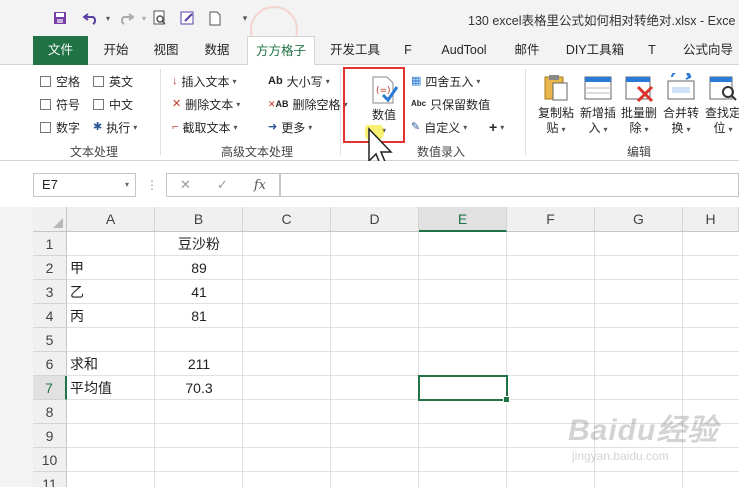 Image resolution: width=739 pixels, height=487 pixels. Describe the element at coordinates (416, 127) in the screenshot. I see `custom-icon: ✎` at that location.